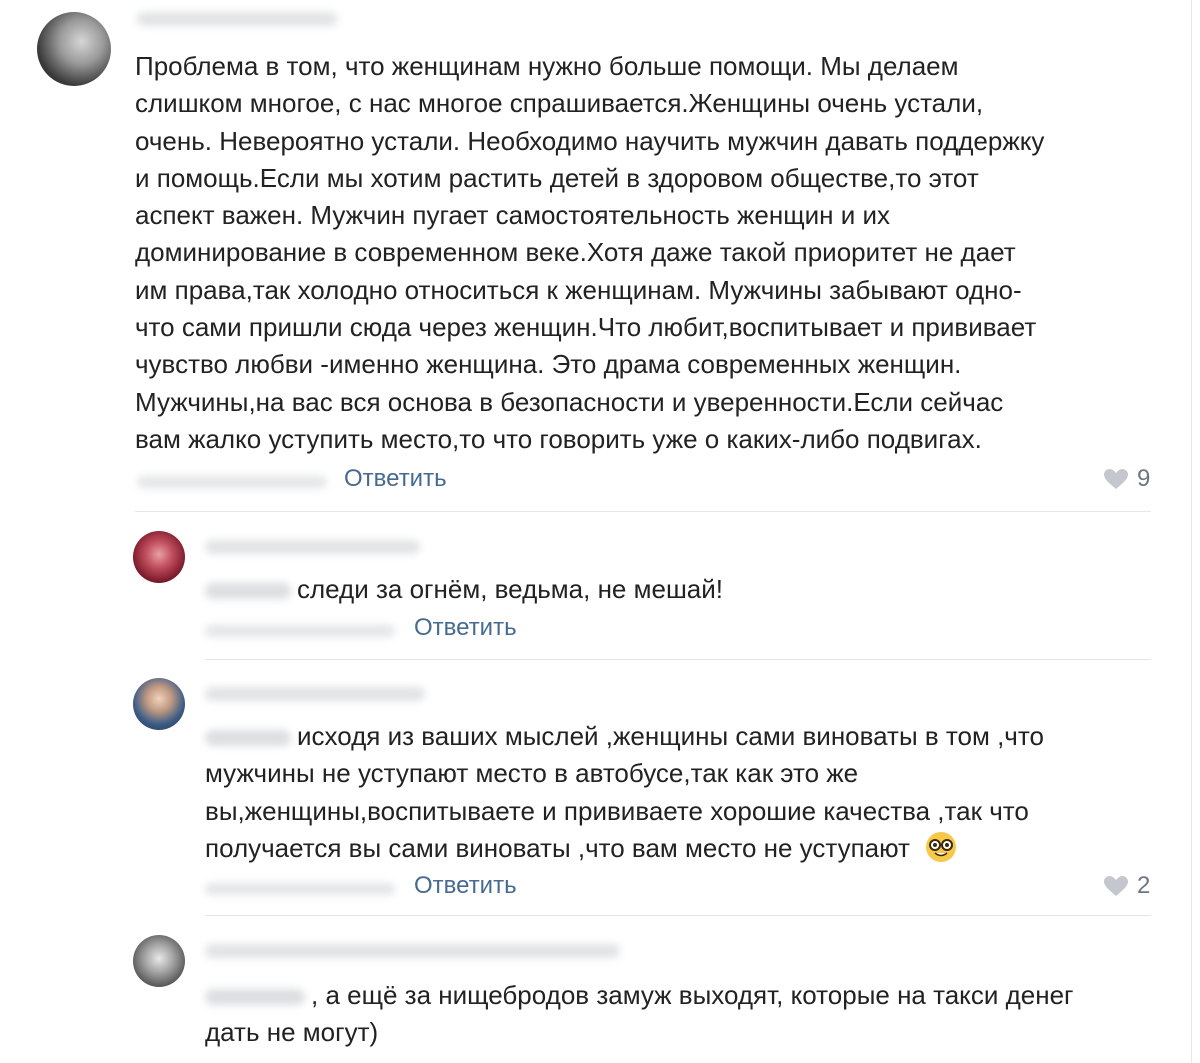 The width and height of the screenshot is (1200, 1063). Describe the element at coordinates (1191, 531) in the screenshot. I see `page-border` at that location.